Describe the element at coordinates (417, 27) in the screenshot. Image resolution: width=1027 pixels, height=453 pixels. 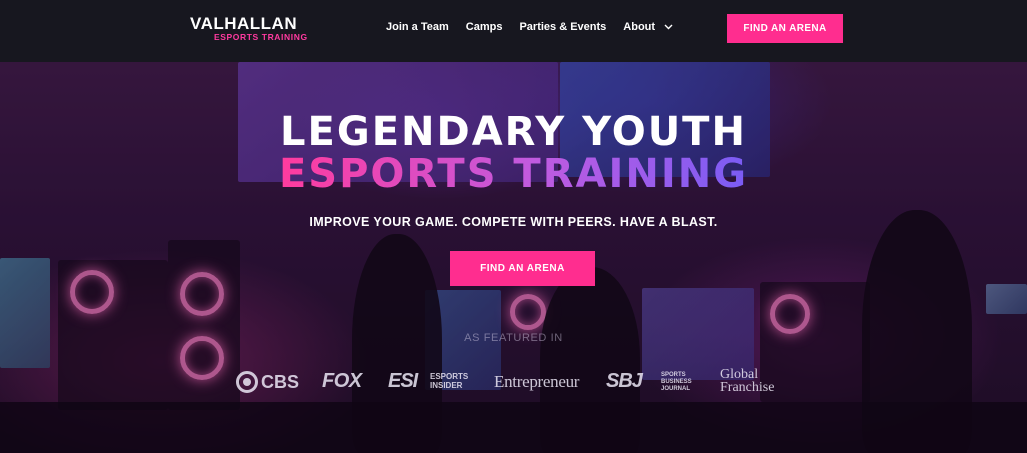
I see `nav-join-a-team: Join a Team` at that location.